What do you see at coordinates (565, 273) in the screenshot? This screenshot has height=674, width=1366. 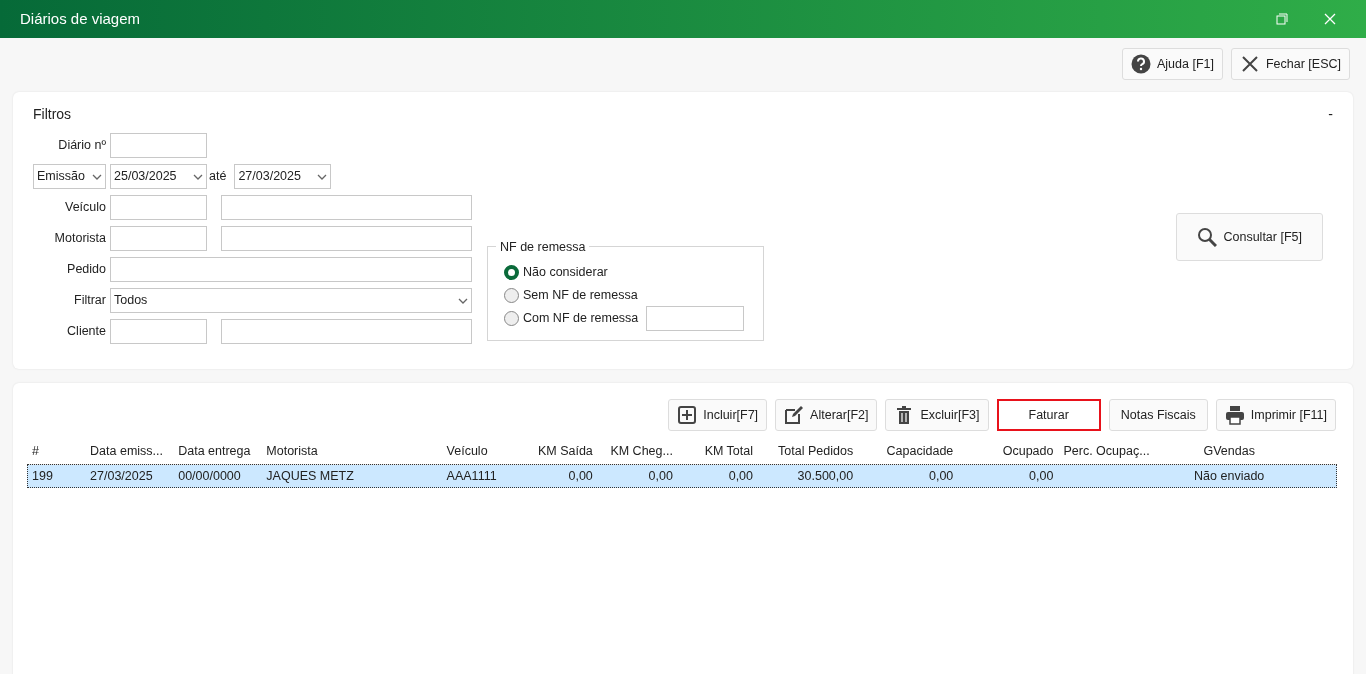 I see `radio-label: Não considerar` at bounding box center [565, 273].